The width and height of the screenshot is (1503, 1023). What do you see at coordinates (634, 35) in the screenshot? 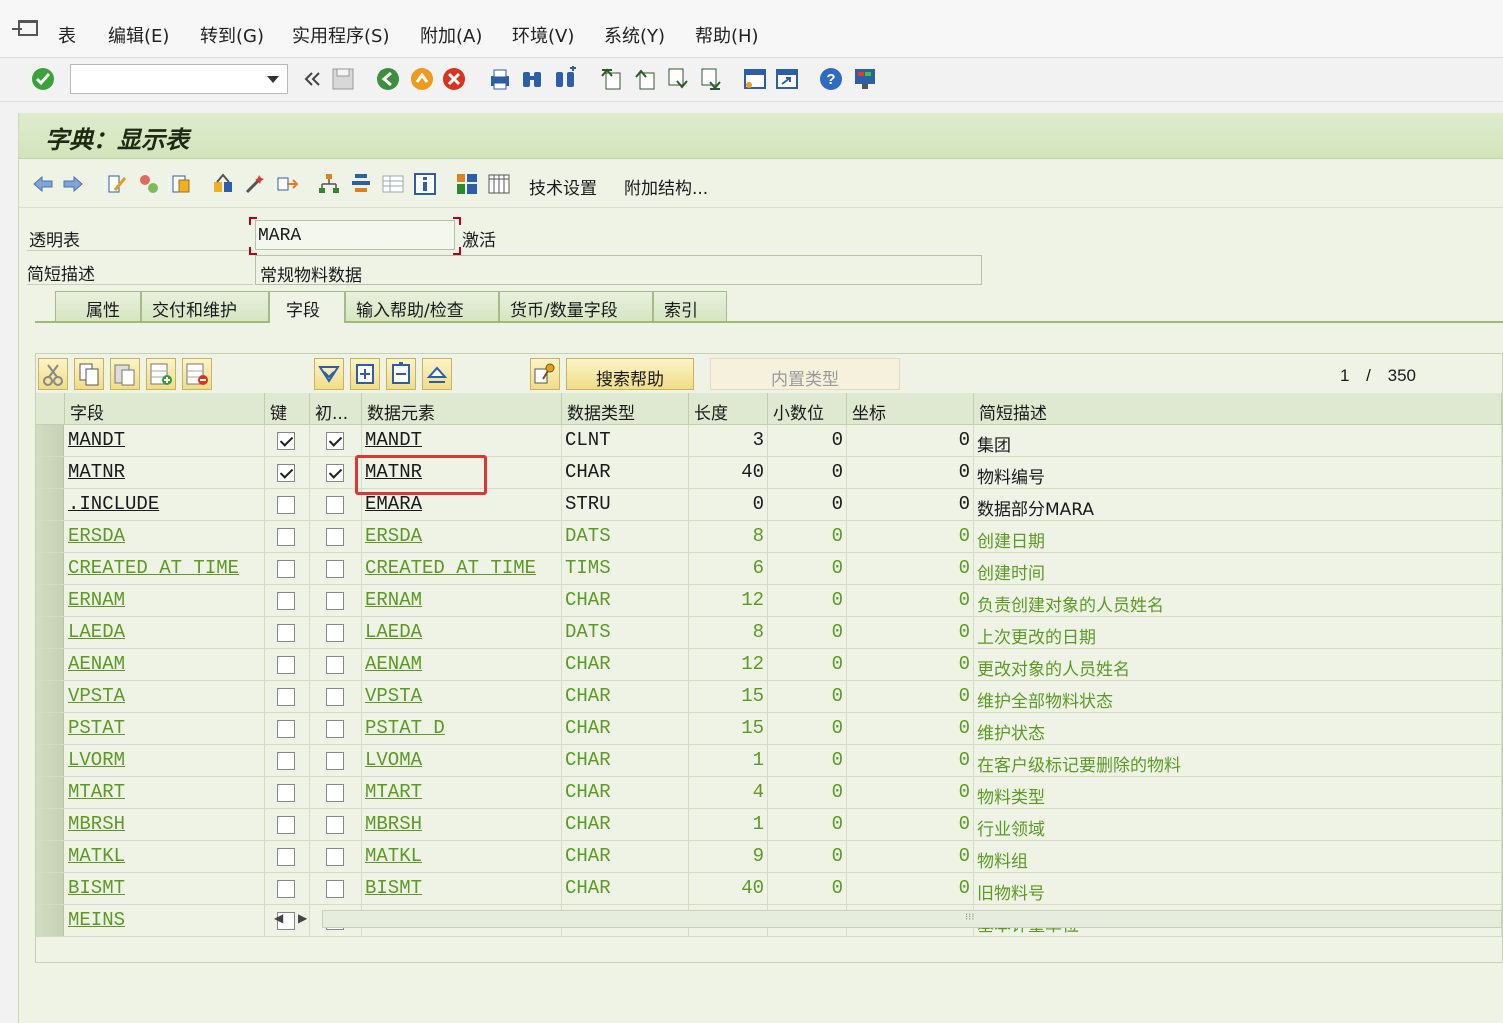
I see `menu-item-system: 系统(Y)` at bounding box center [634, 35].